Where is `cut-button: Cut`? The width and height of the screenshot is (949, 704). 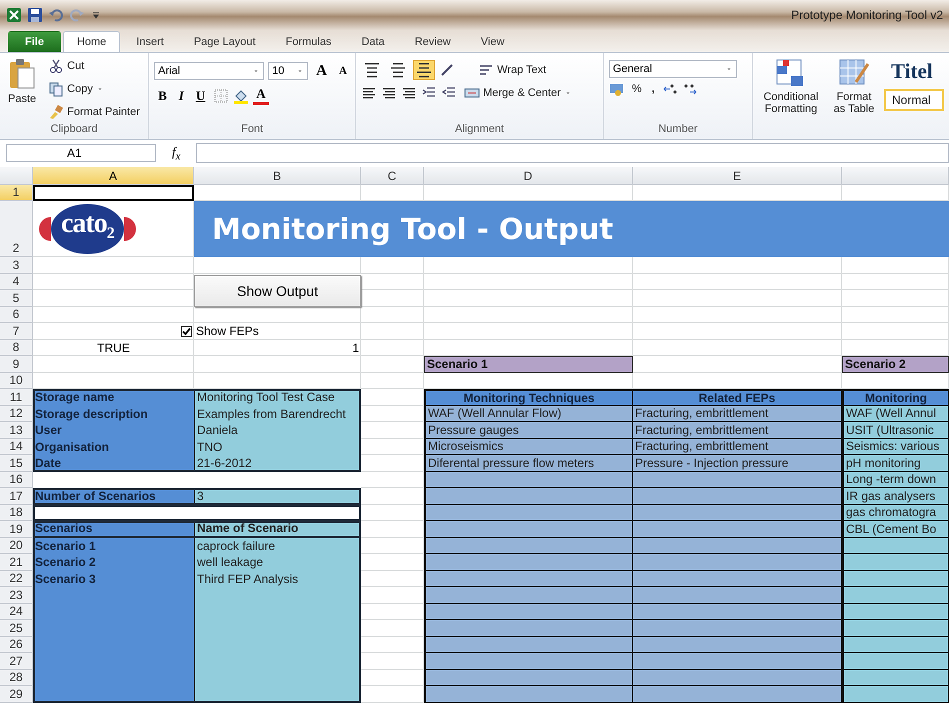 cut-button: Cut is located at coordinates (94, 66).